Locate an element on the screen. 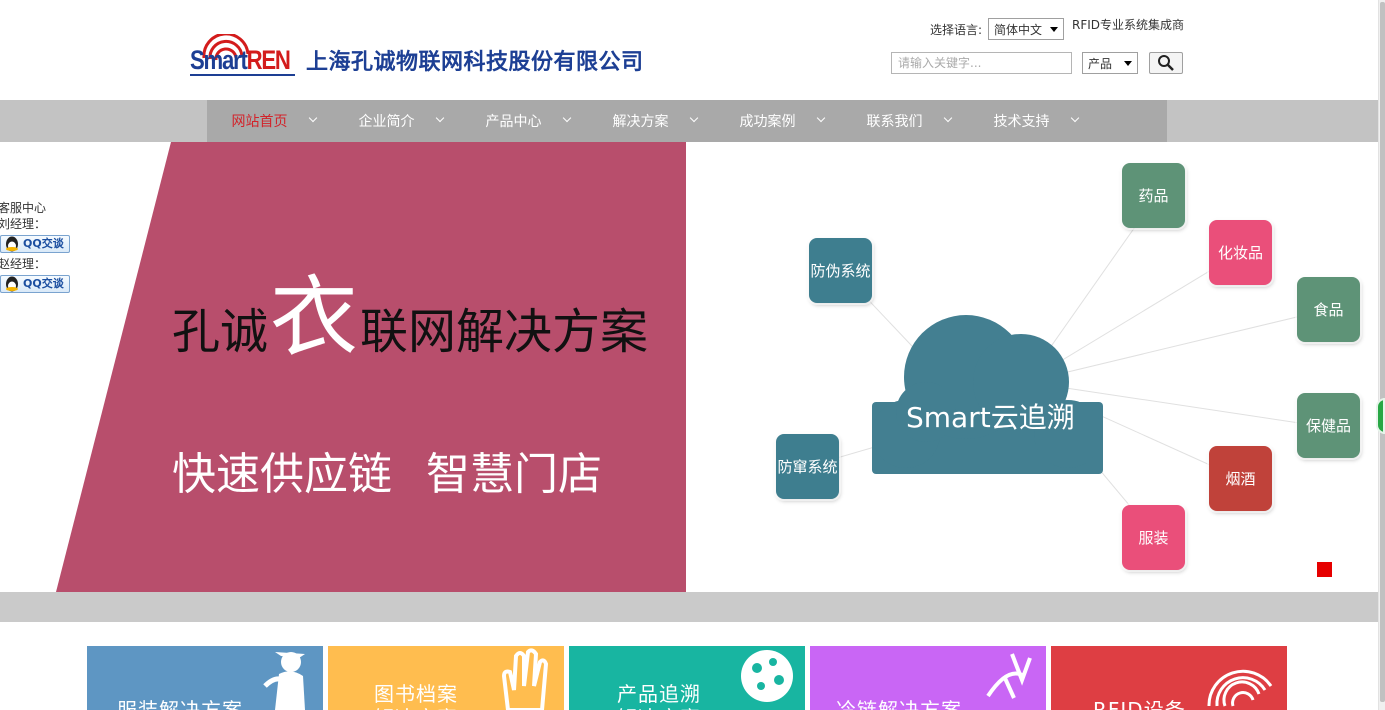 Image resolution: width=1385 pixels, height=710 pixels. node-anti-fleeing: 防窜系统 is located at coordinates (807, 466).